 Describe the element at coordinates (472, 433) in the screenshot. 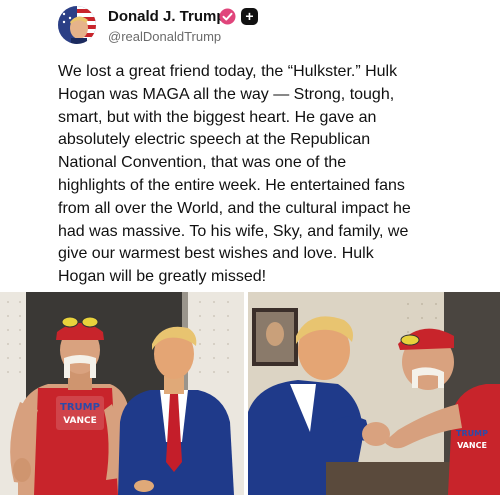

I see `shirt-text-right-1: TRUMP` at that location.